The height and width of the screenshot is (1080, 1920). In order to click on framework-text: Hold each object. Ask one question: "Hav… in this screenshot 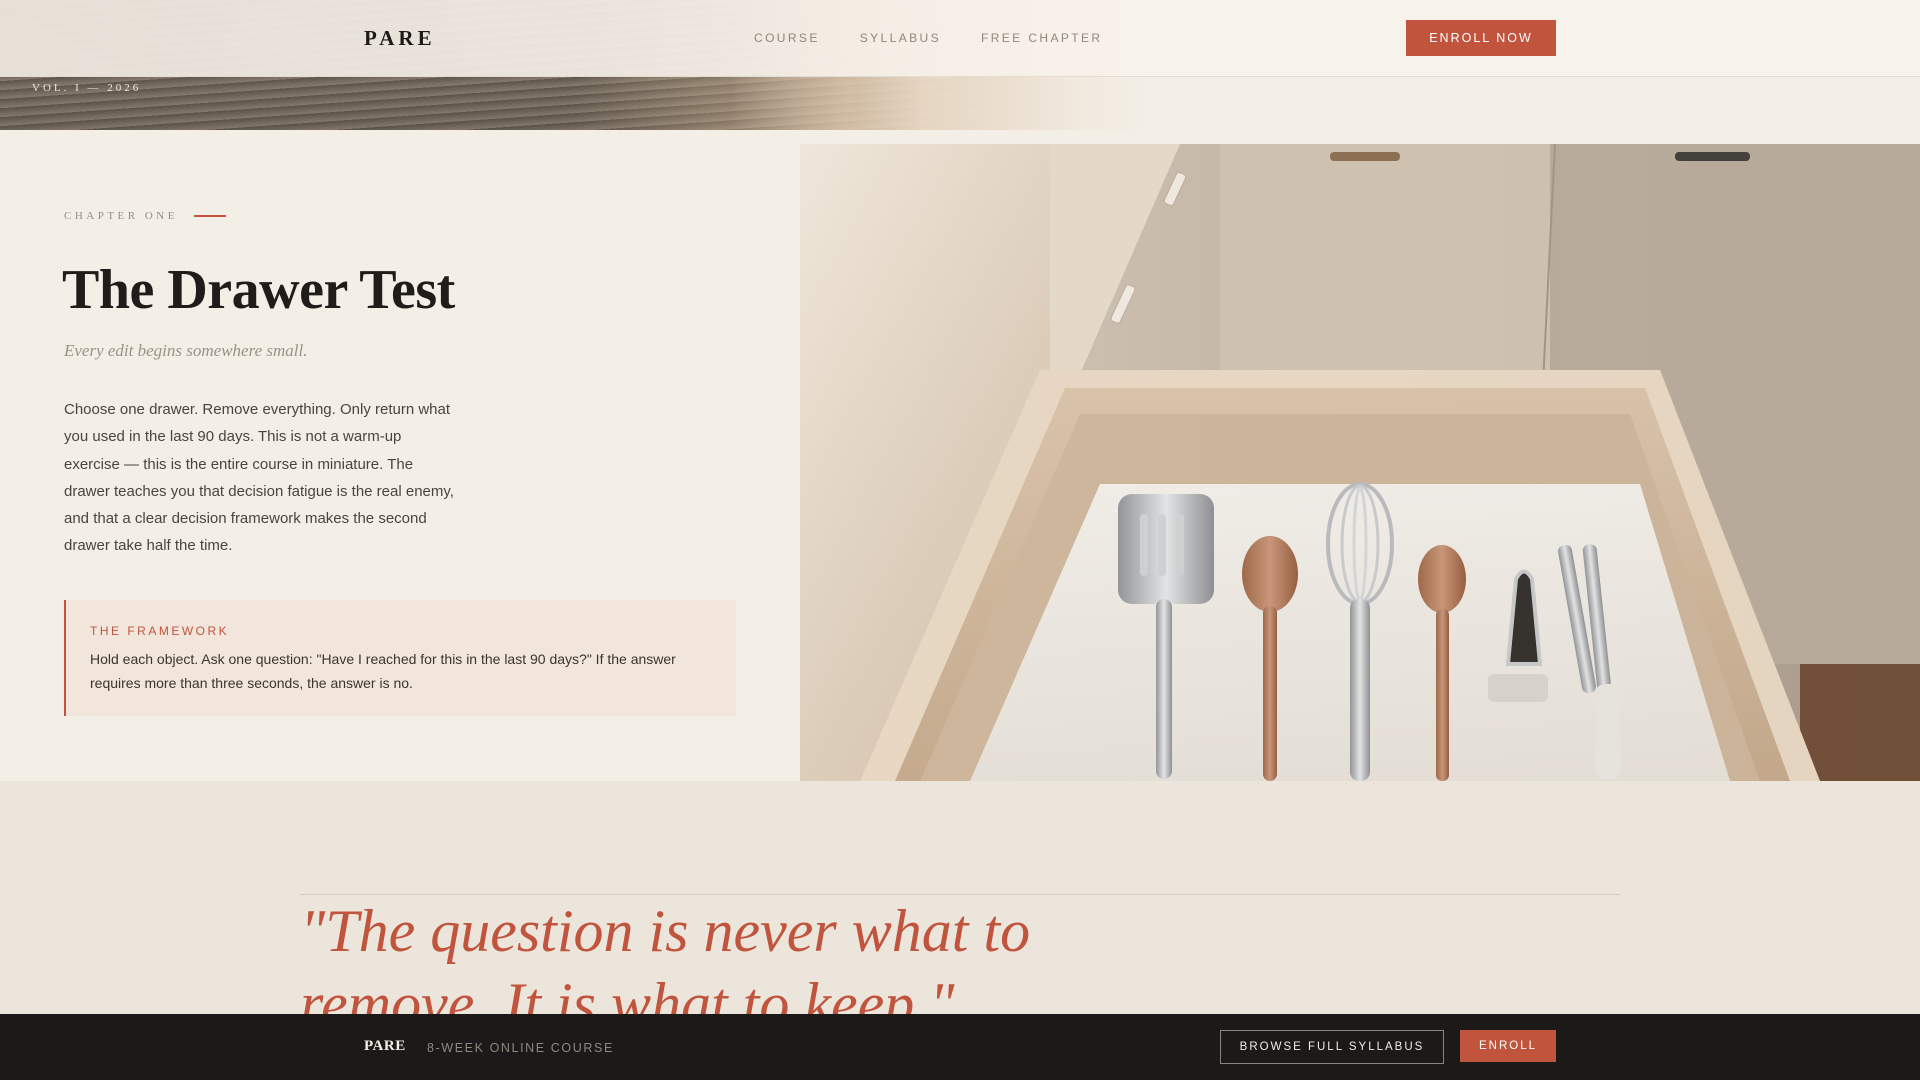, I will do `click(383, 671)`.